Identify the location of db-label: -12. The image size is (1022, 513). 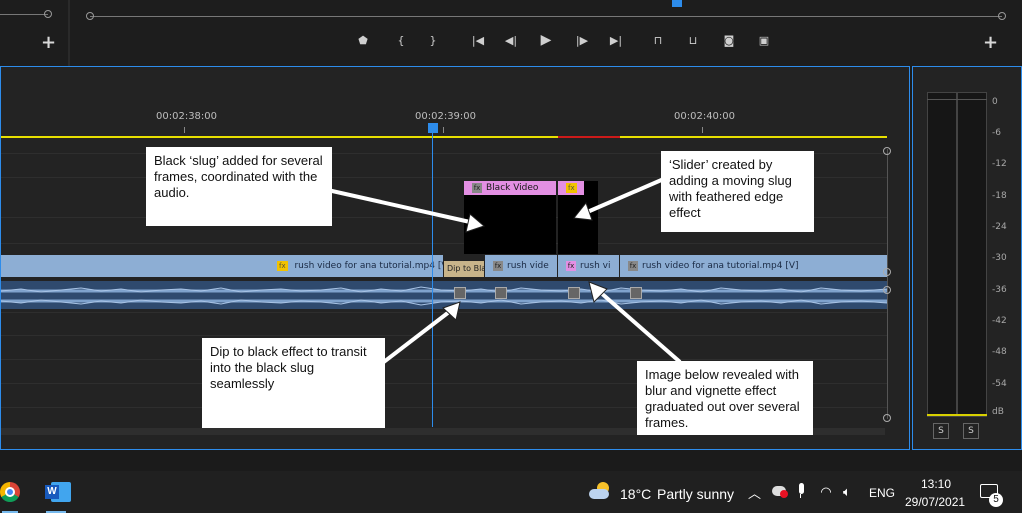
(999, 164).